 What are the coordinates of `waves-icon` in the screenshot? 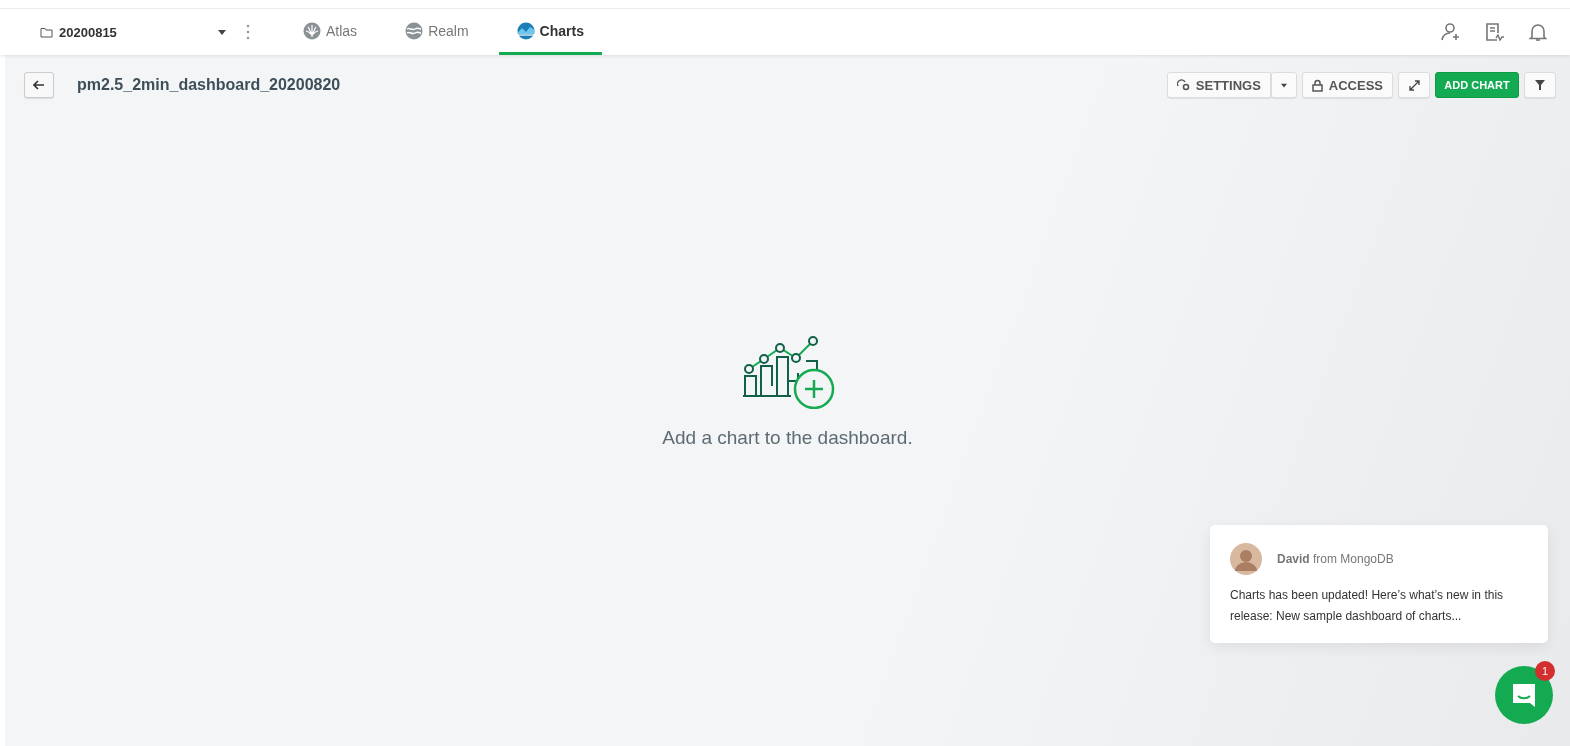 It's located at (414, 30).